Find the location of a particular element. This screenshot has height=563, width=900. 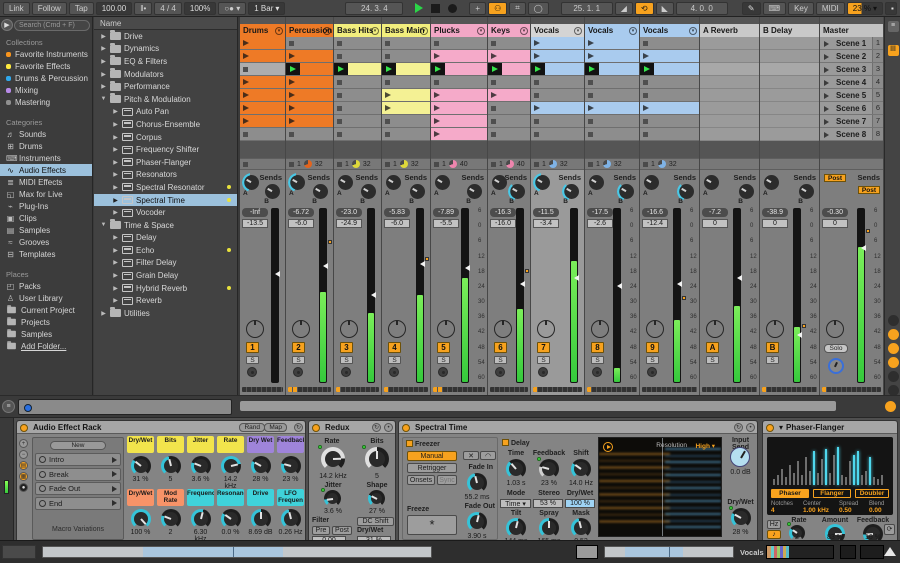

fade-out-value: 3.90 s is located at coordinates (477, 536).